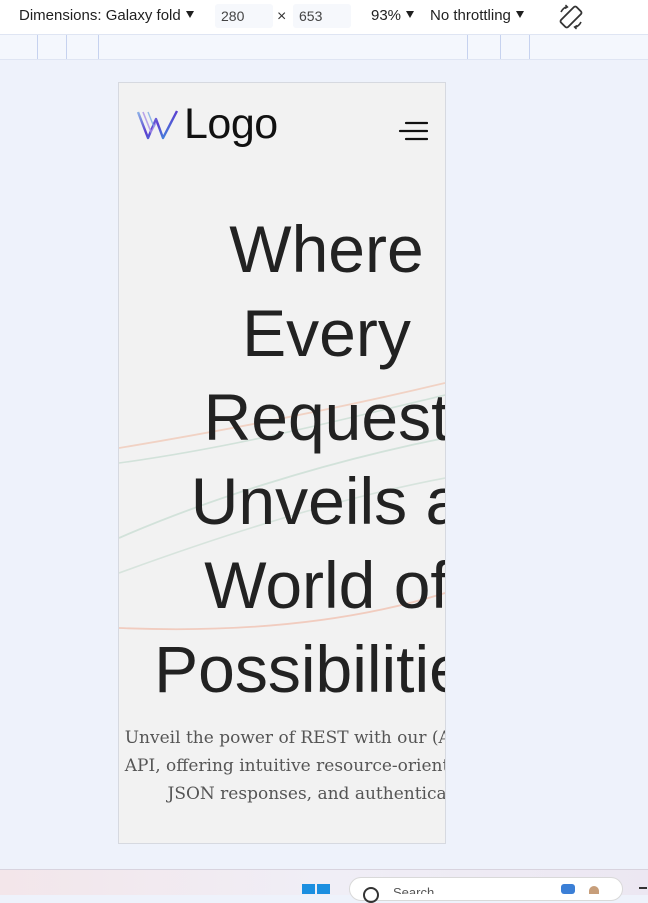 The width and height of the screenshot is (648, 903). I want to click on zoom-label: 93%, so click(386, 15).